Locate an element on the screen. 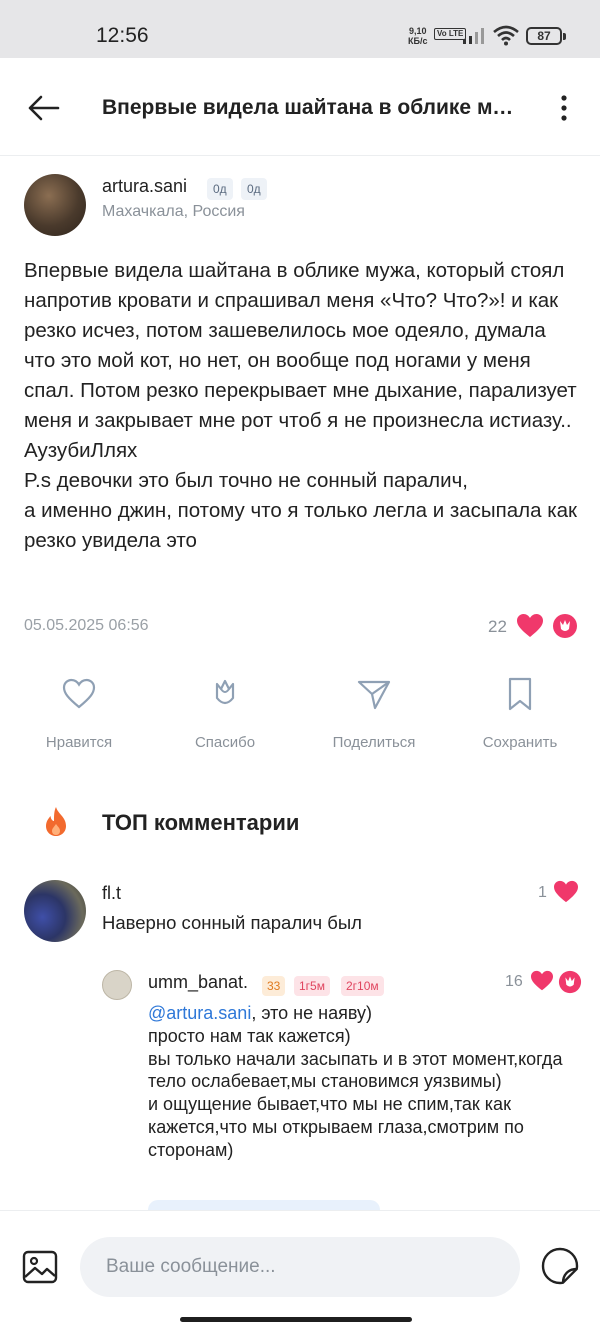 The width and height of the screenshot is (600, 1332). author-location: Махачкала, Россия is located at coordinates (173, 211).